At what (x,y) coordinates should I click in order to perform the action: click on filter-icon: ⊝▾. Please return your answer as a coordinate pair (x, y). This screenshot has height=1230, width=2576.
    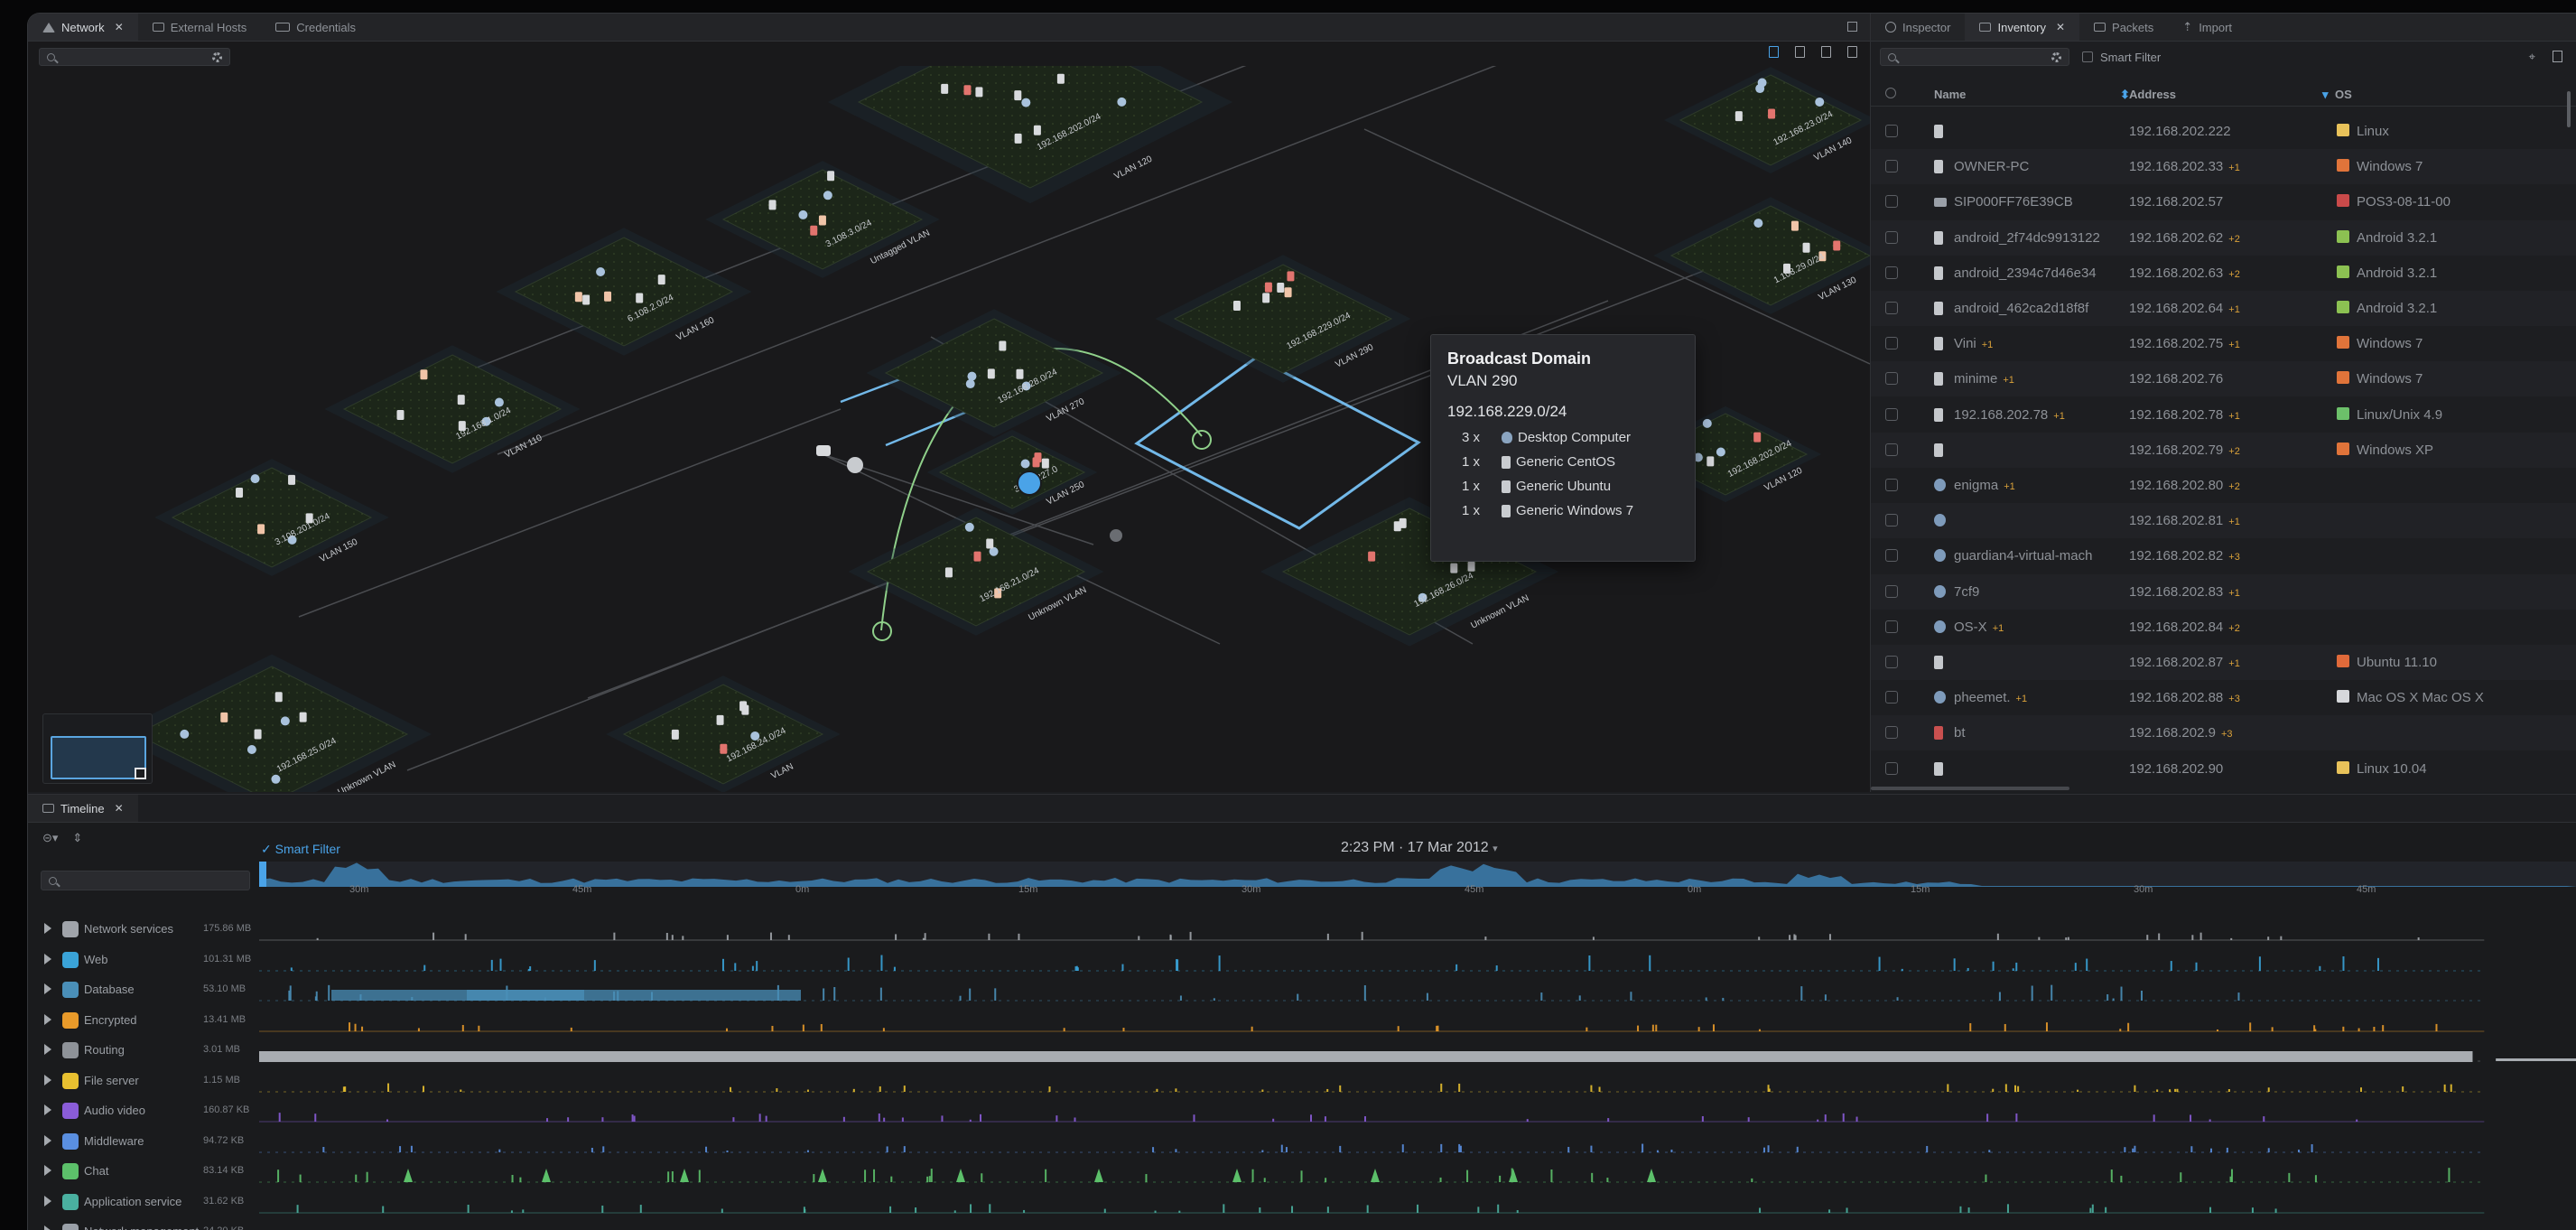
    Looking at the image, I should click on (50, 838).